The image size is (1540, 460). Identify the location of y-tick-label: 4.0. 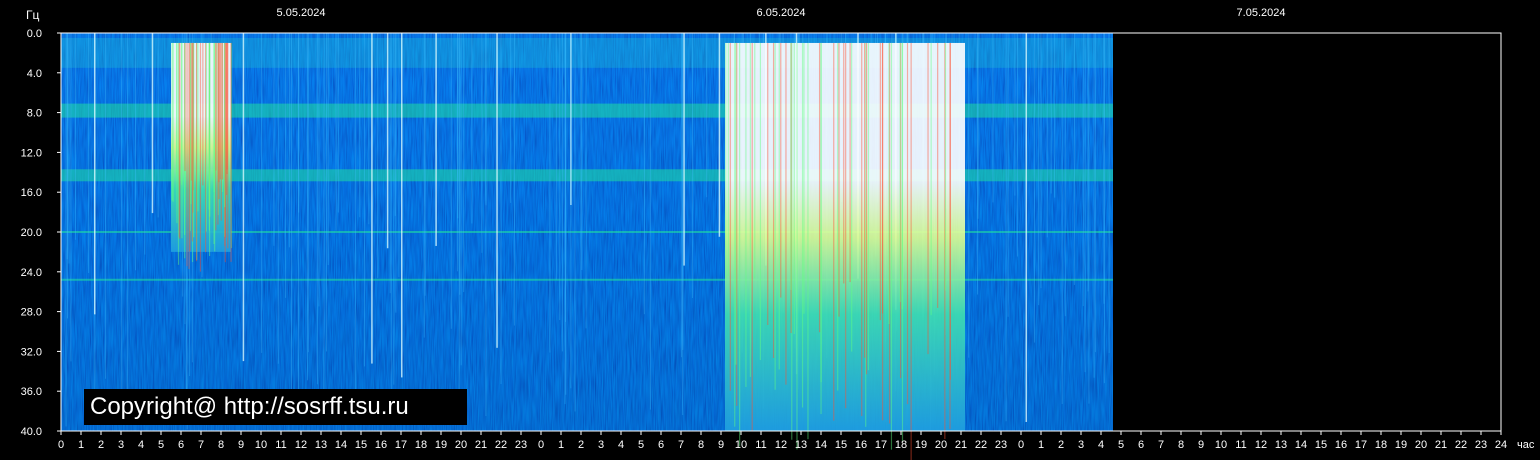
(34, 74).